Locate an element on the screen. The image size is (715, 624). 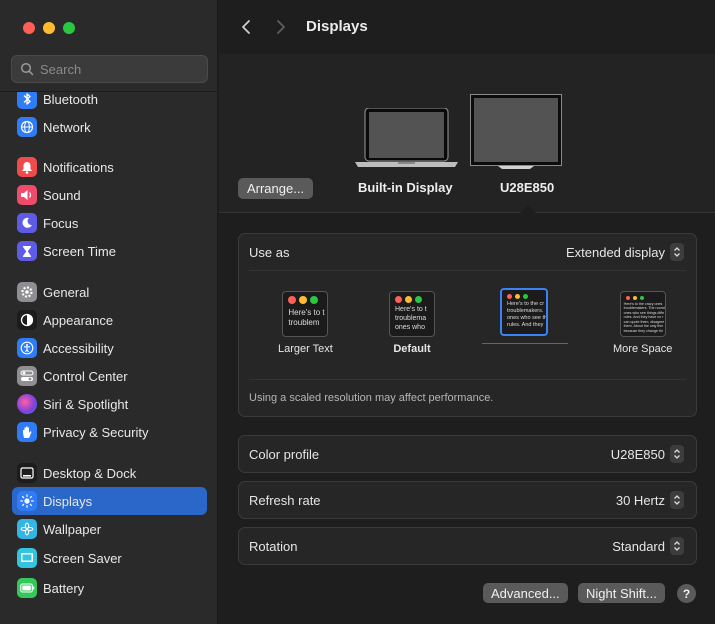
color-profile-row: Color profile U28E850 is located at coordinates (467, 454).